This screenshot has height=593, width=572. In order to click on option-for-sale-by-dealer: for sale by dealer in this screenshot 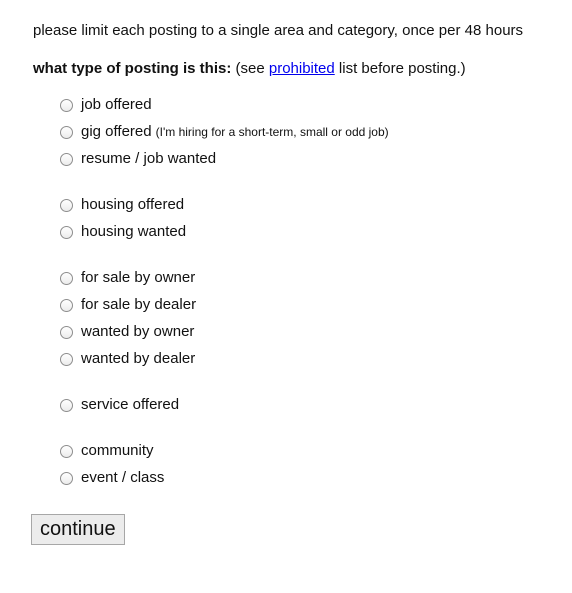, I will do `click(128, 305)`.